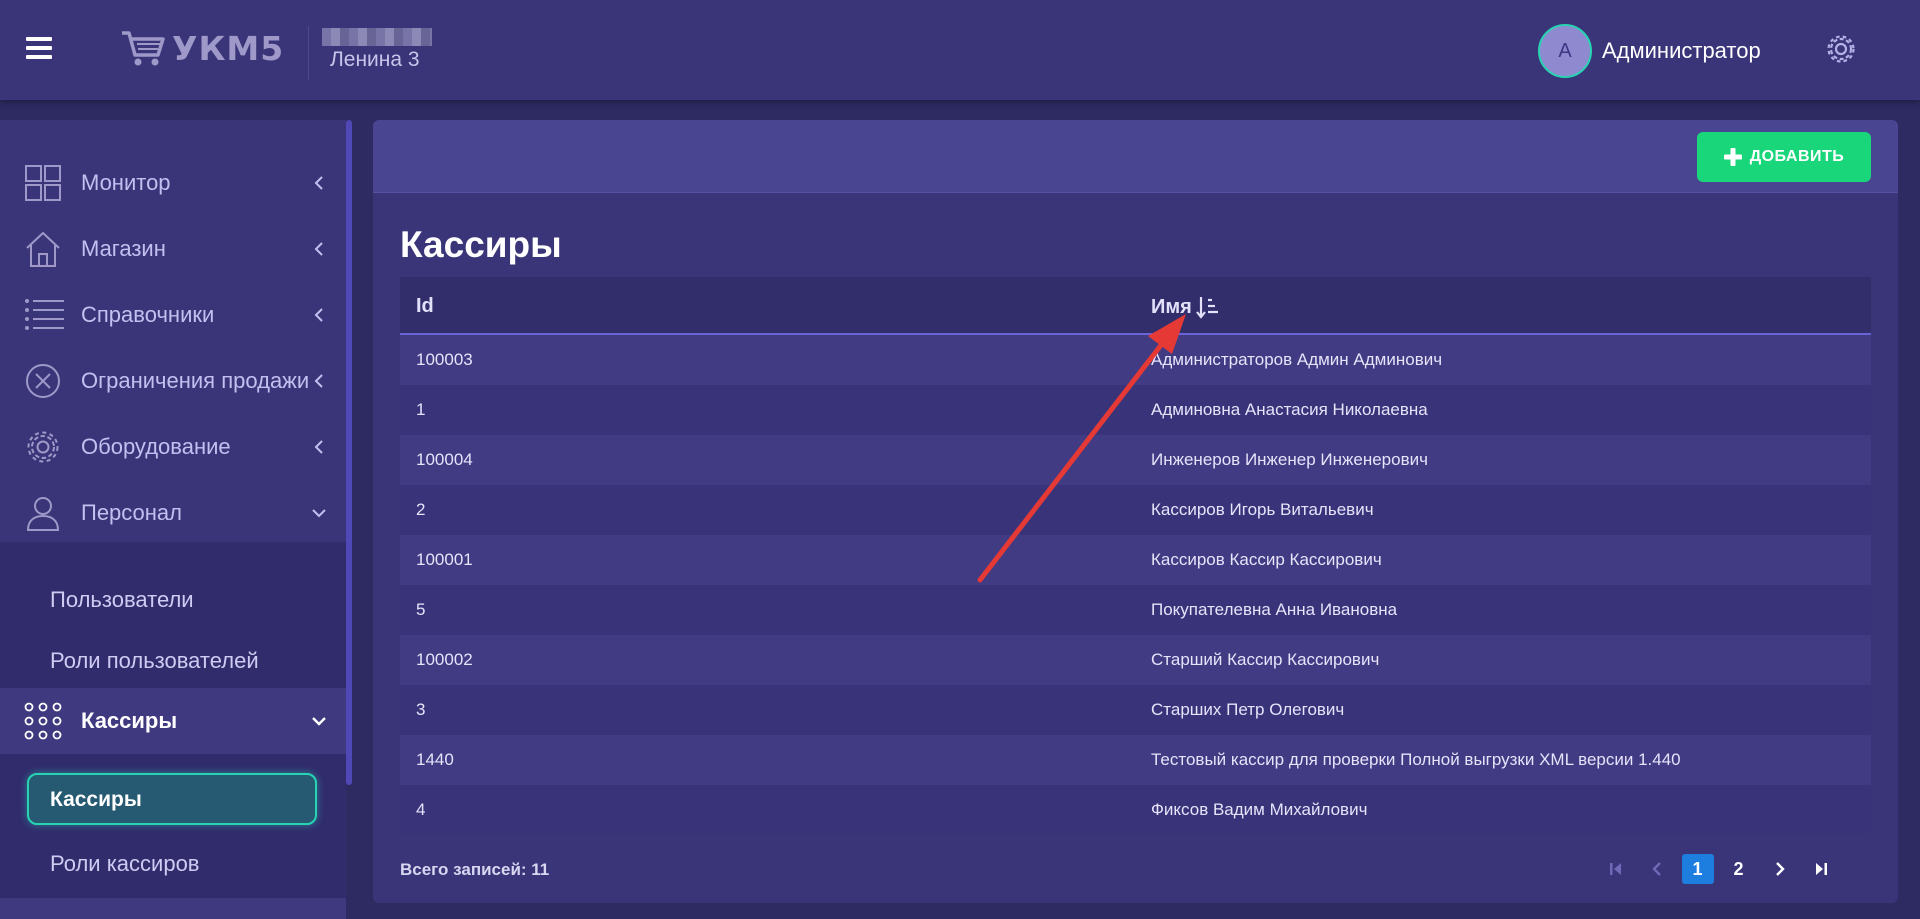 The image size is (1920, 919). I want to click on sidebar-item-references: Справочники, so click(173, 315).